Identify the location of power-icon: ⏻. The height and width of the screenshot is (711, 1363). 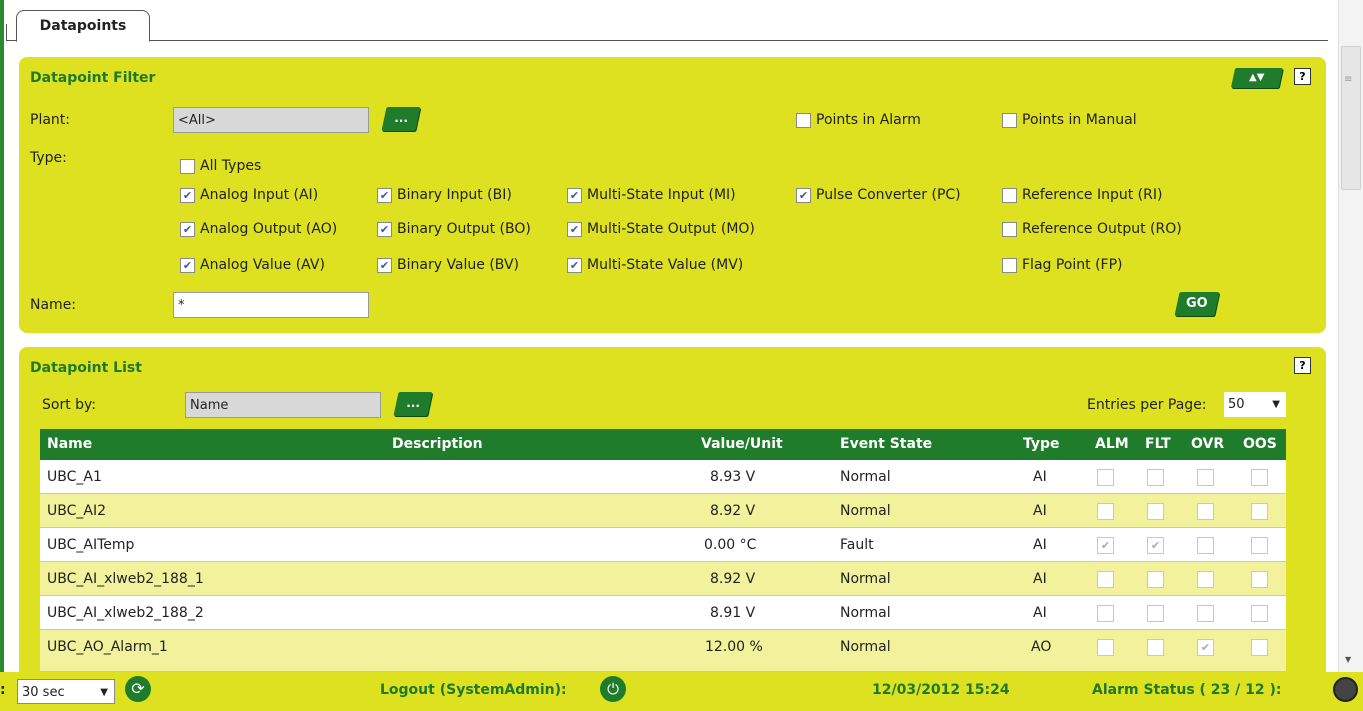
(613, 689).